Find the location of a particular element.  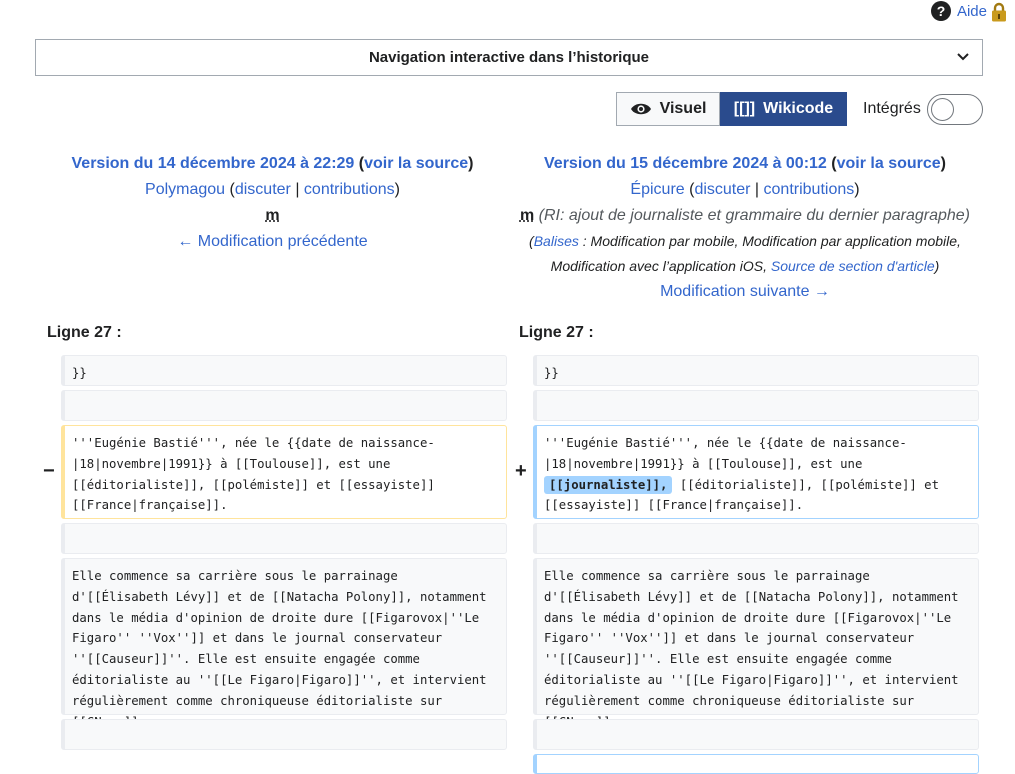

wikicode-label: Wikicode is located at coordinates (798, 108).